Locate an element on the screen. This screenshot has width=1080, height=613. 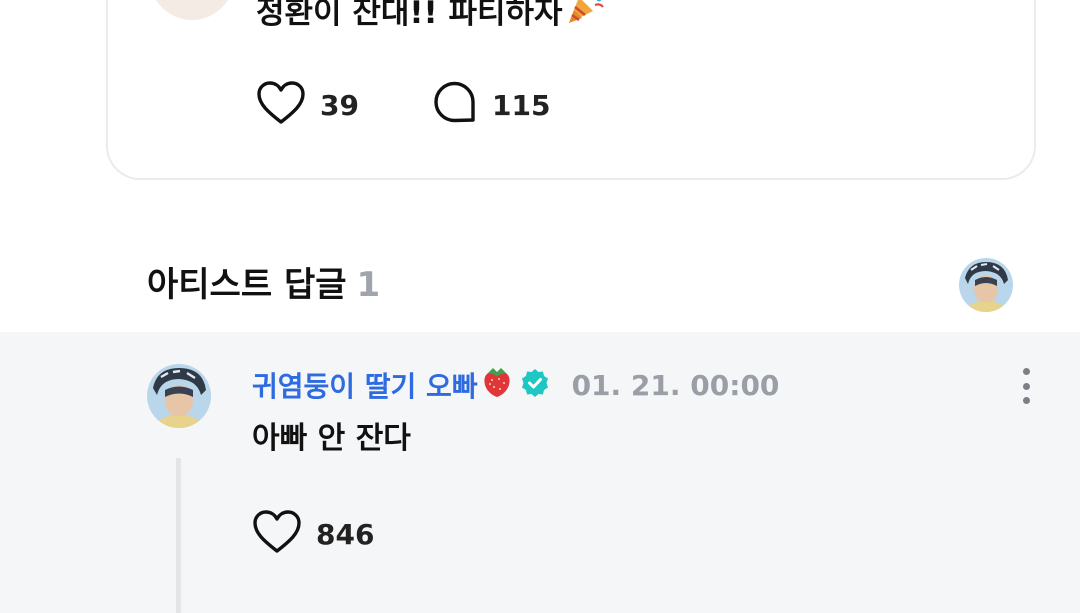
reply-author-avatar is located at coordinates (179, 396).